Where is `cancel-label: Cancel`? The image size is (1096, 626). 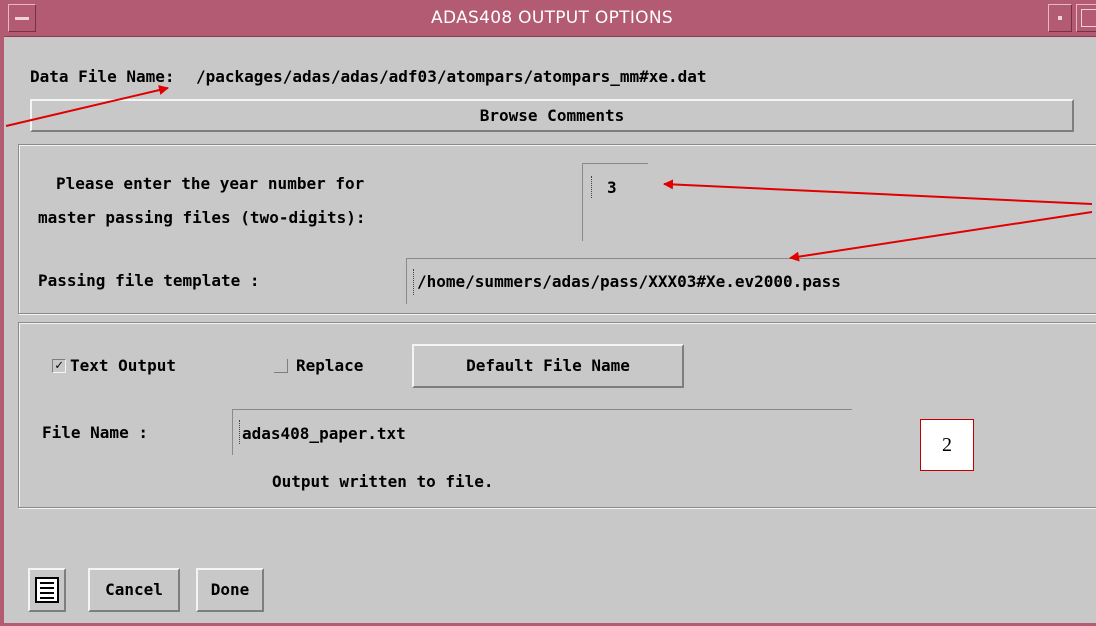 cancel-label: Cancel is located at coordinates (134, 589).